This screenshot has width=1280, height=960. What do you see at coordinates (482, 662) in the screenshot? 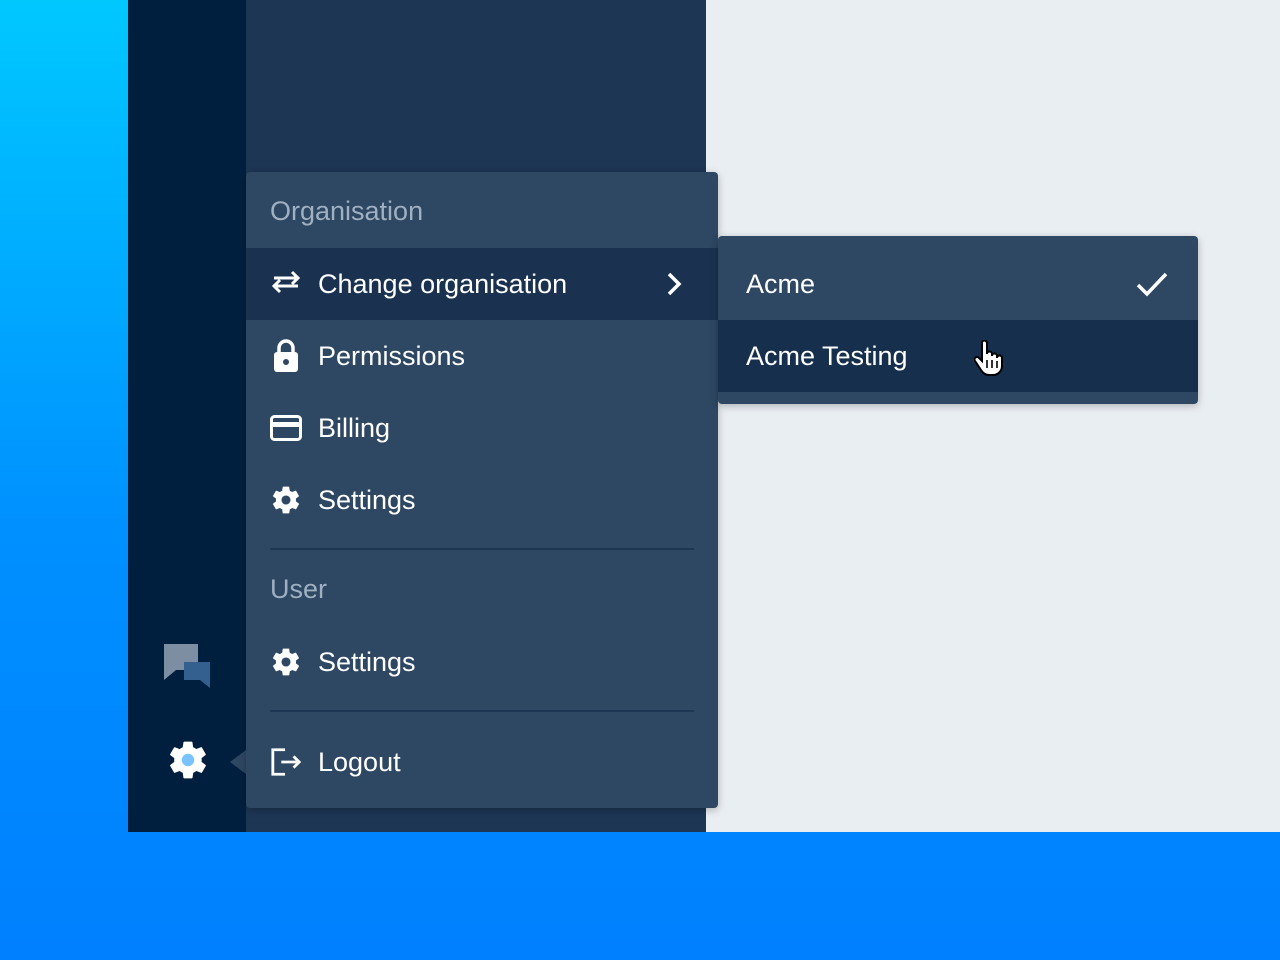
I see `menu-item-user-settings: Settings` at bounding box center [482, 662].